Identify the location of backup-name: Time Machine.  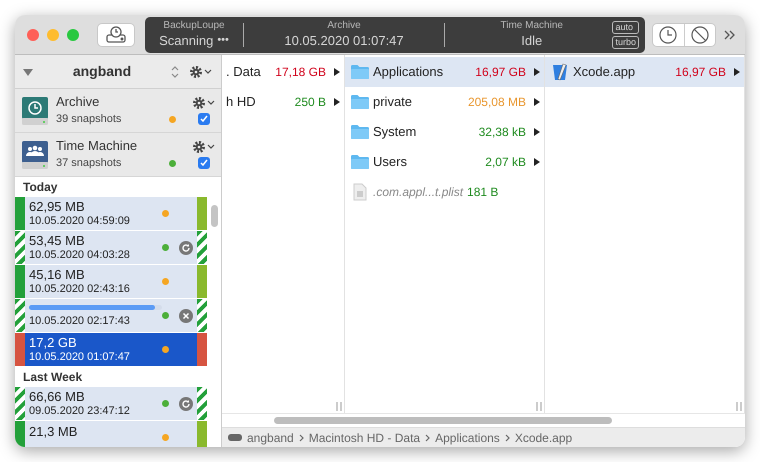
(531, 26).